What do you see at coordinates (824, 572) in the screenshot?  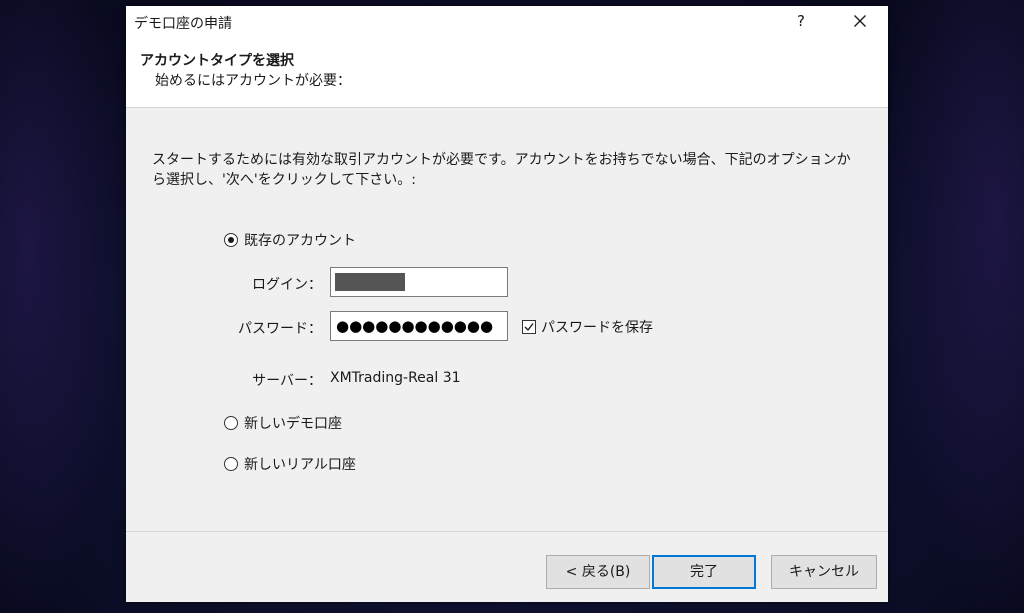 I see `cancel-button: キャンセル` at bounding box center [824, 572].